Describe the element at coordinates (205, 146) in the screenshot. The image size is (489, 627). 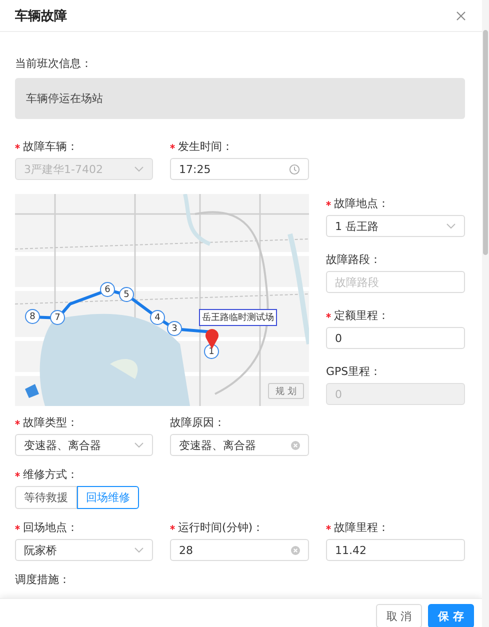
I see `field-label: 发生时间：` at that location.